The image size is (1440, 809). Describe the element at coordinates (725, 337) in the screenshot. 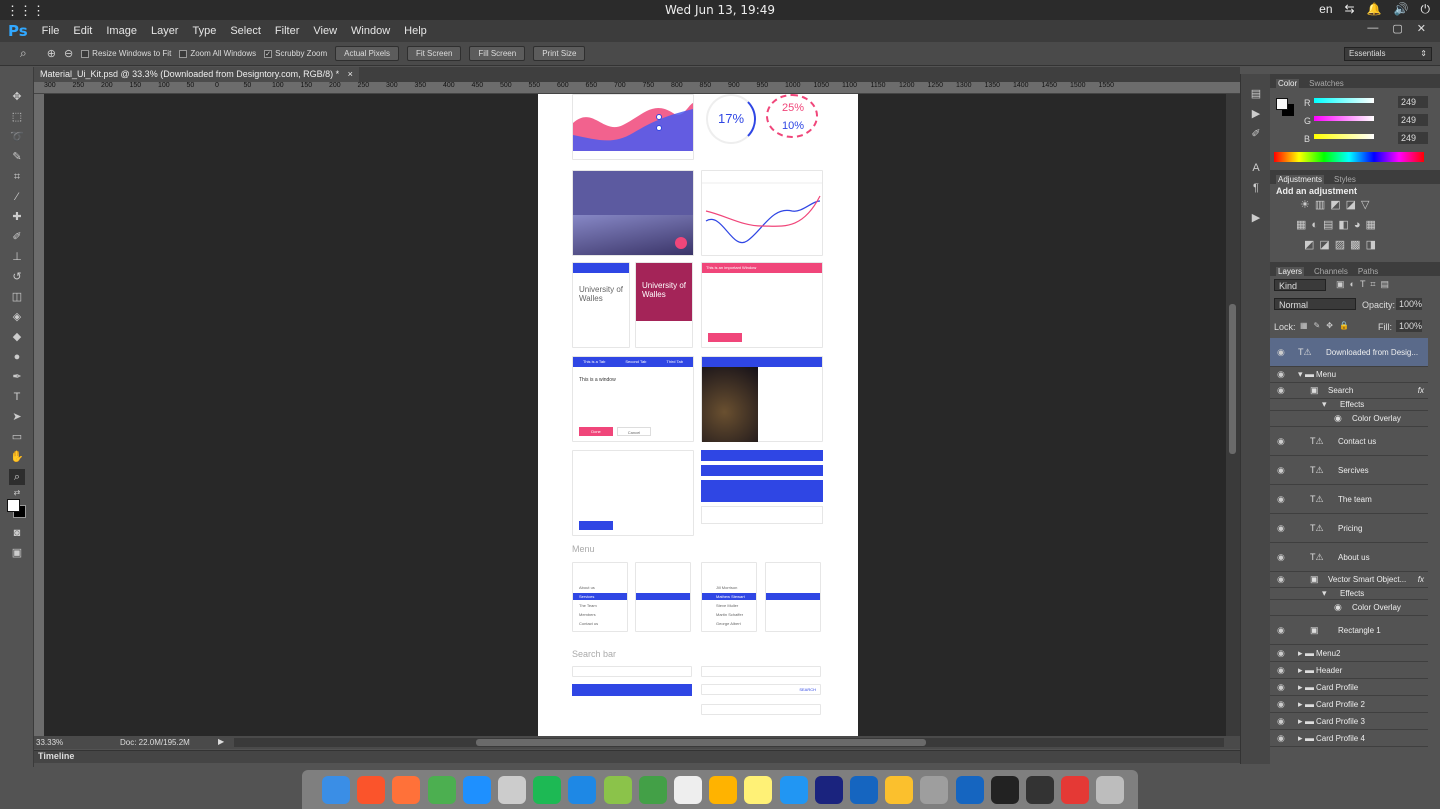

I see `done-button` at that location.